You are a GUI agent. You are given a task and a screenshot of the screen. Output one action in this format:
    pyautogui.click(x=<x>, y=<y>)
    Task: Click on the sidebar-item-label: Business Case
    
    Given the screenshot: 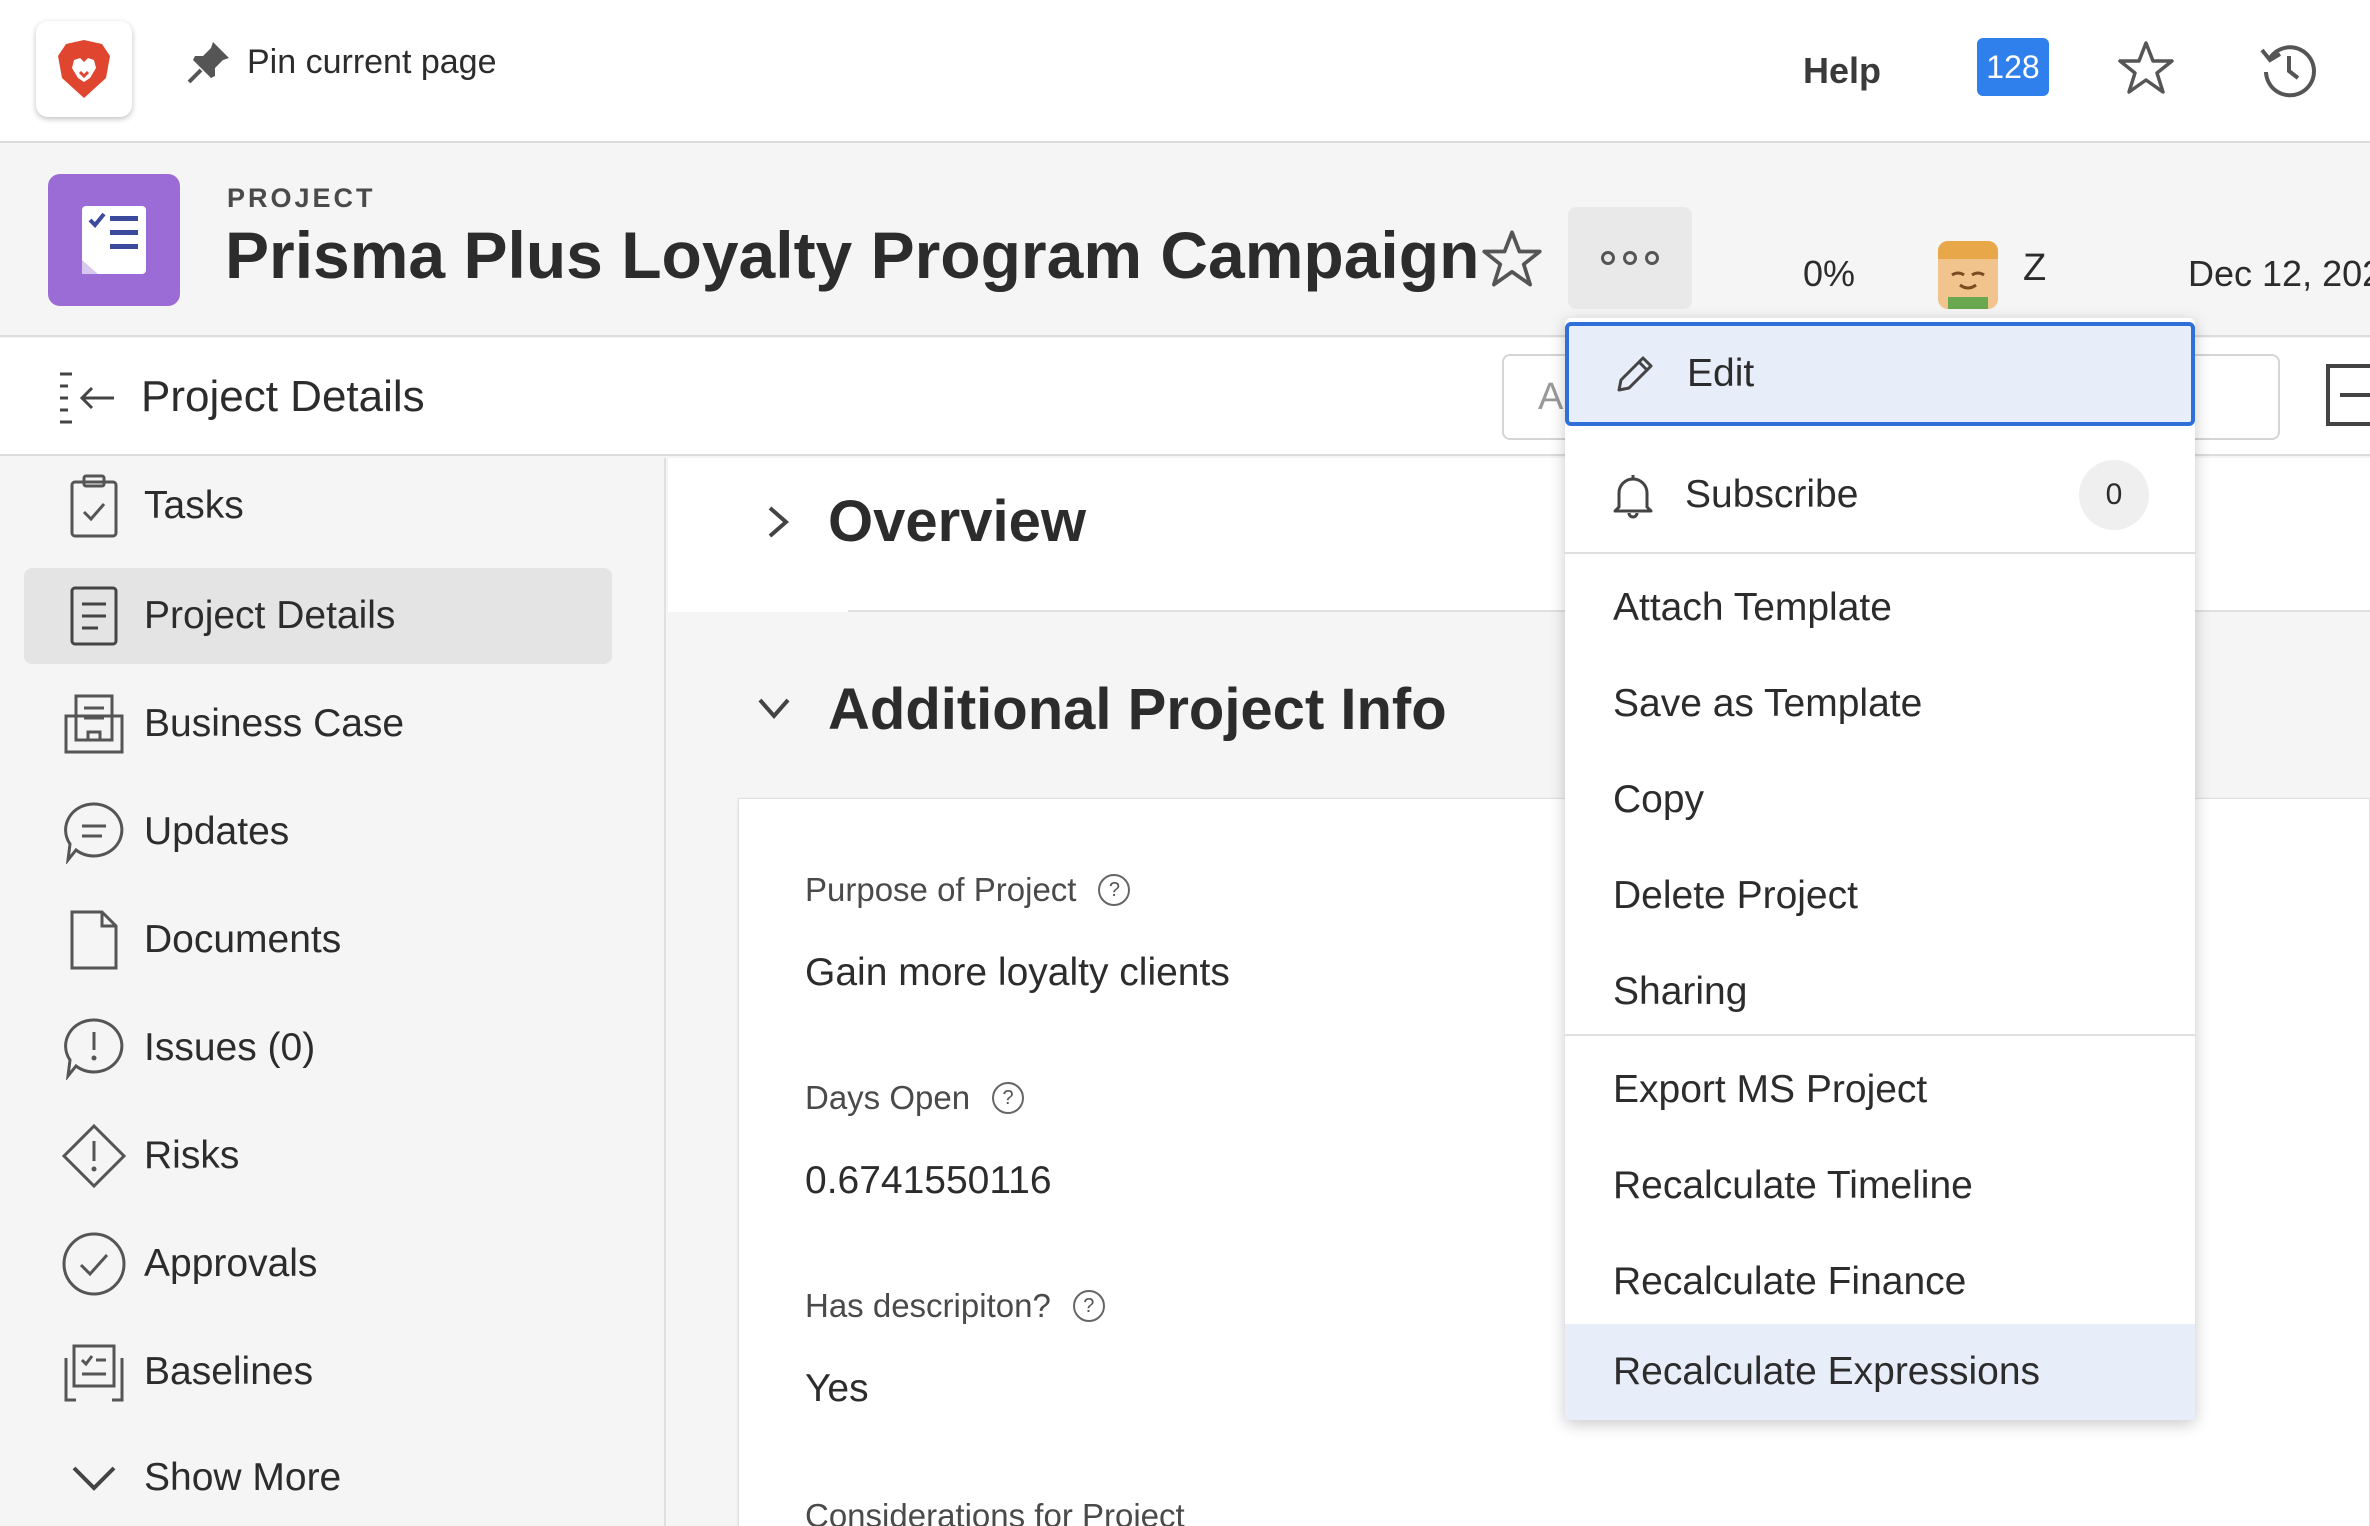 What is the action you would take?
    pyautogui.click(x=274, y=723)
    